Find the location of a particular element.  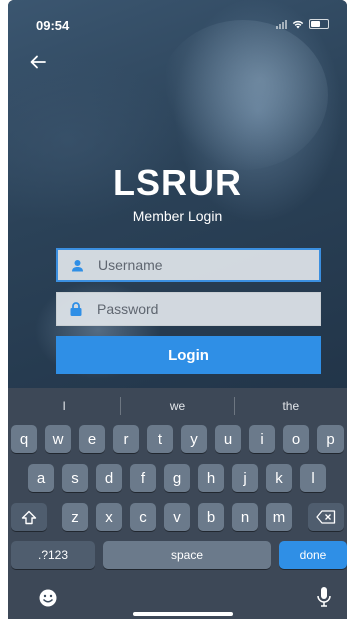

key-q: q is located at coordinates (24, 439).